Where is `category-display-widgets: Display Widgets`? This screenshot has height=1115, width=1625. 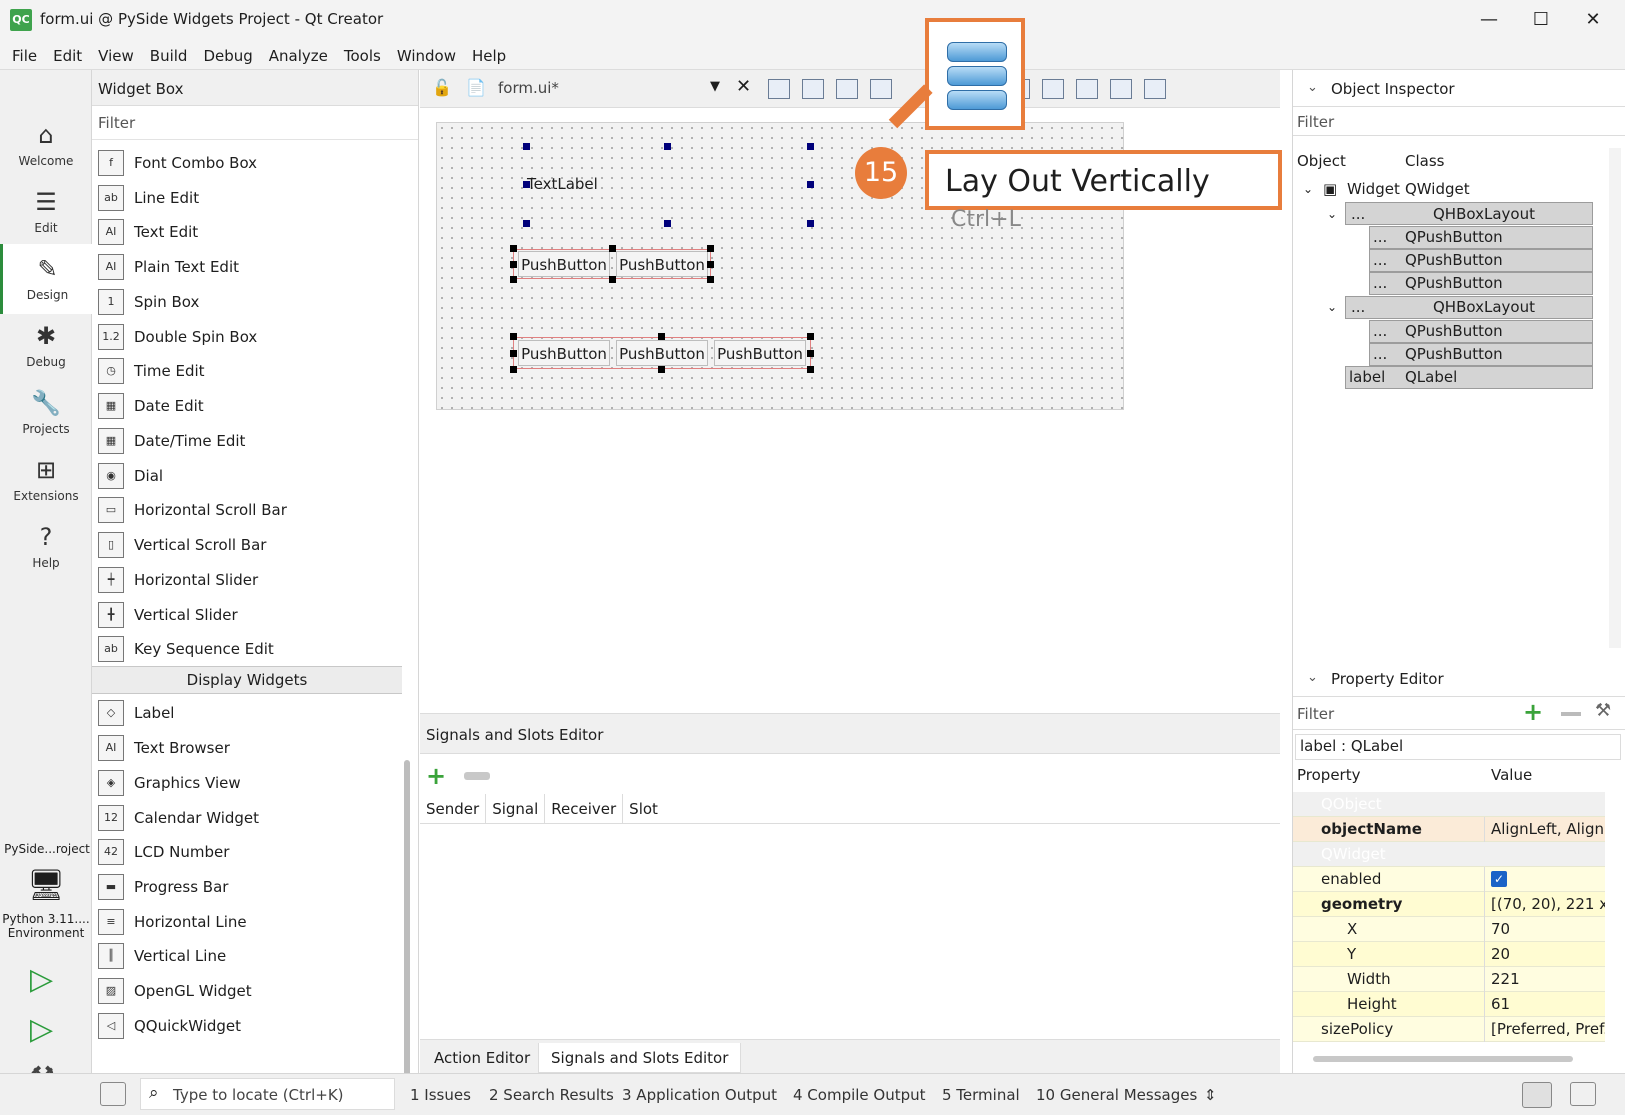 category-display-widgets: Display Widgets is located at coordinates (247, 680).